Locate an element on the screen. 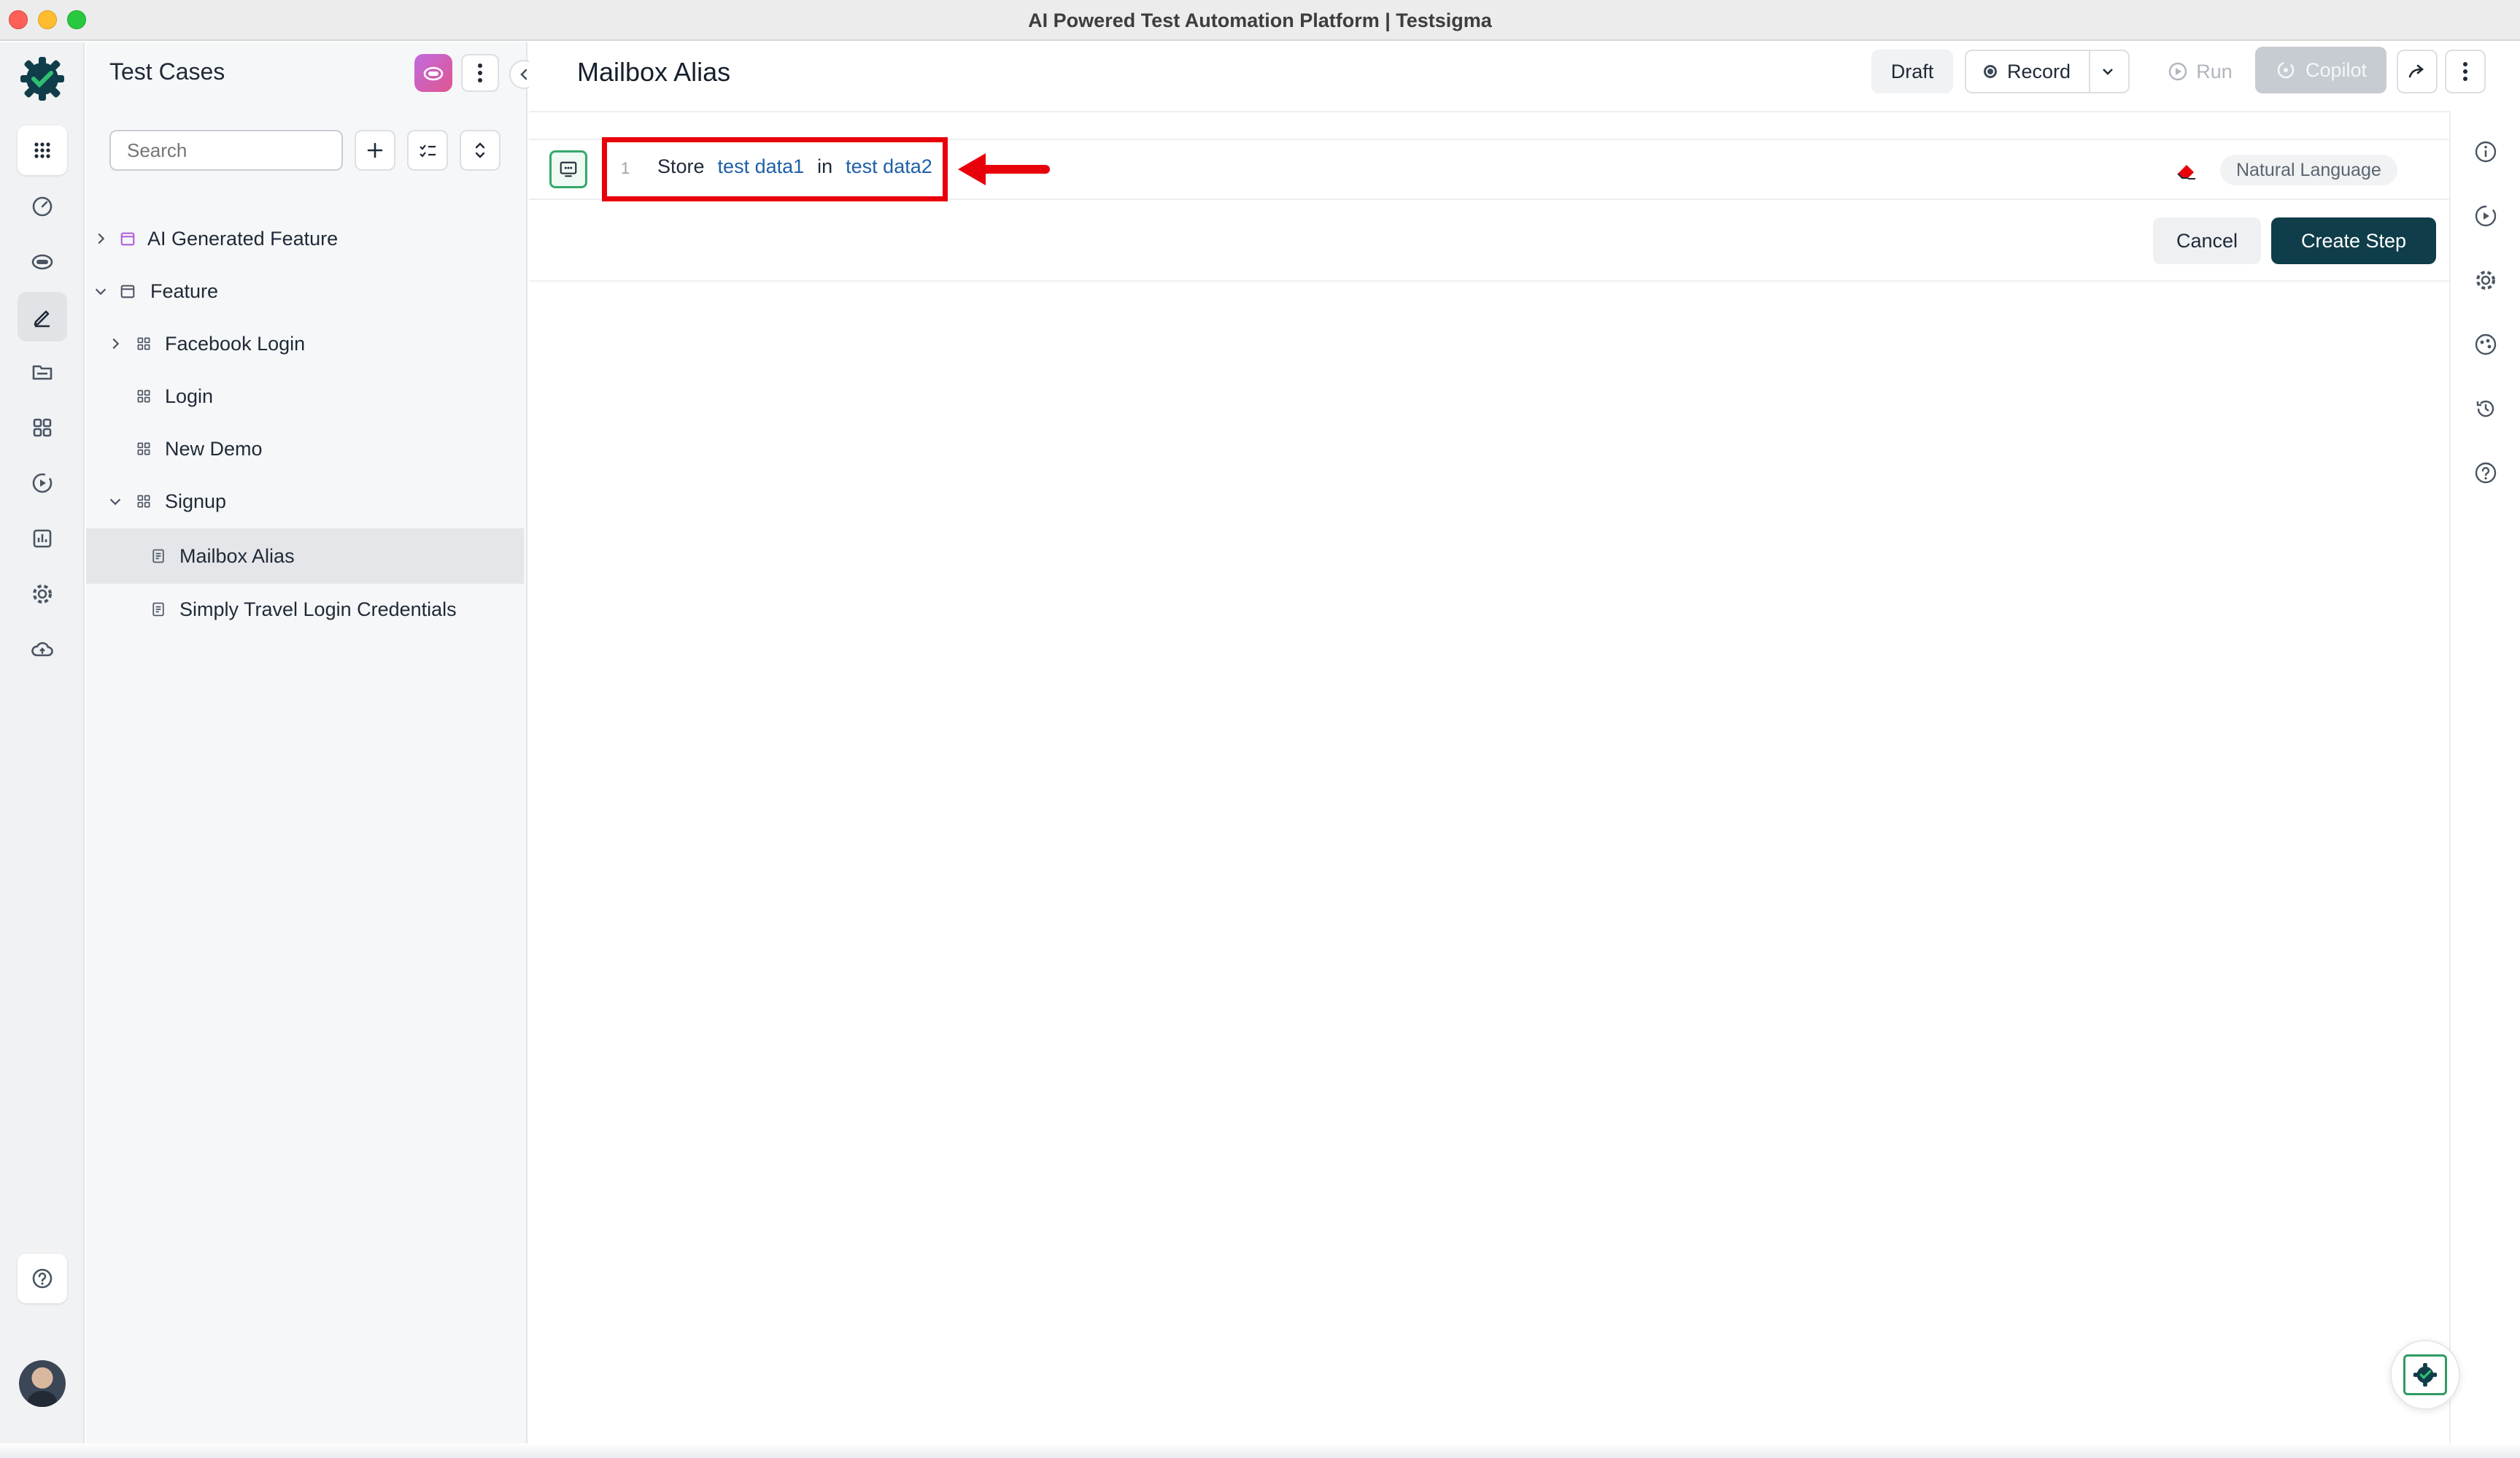 The width and height of the screenshot is (2520, 1458). apps-grid-button is located at coordinates (42, 150).